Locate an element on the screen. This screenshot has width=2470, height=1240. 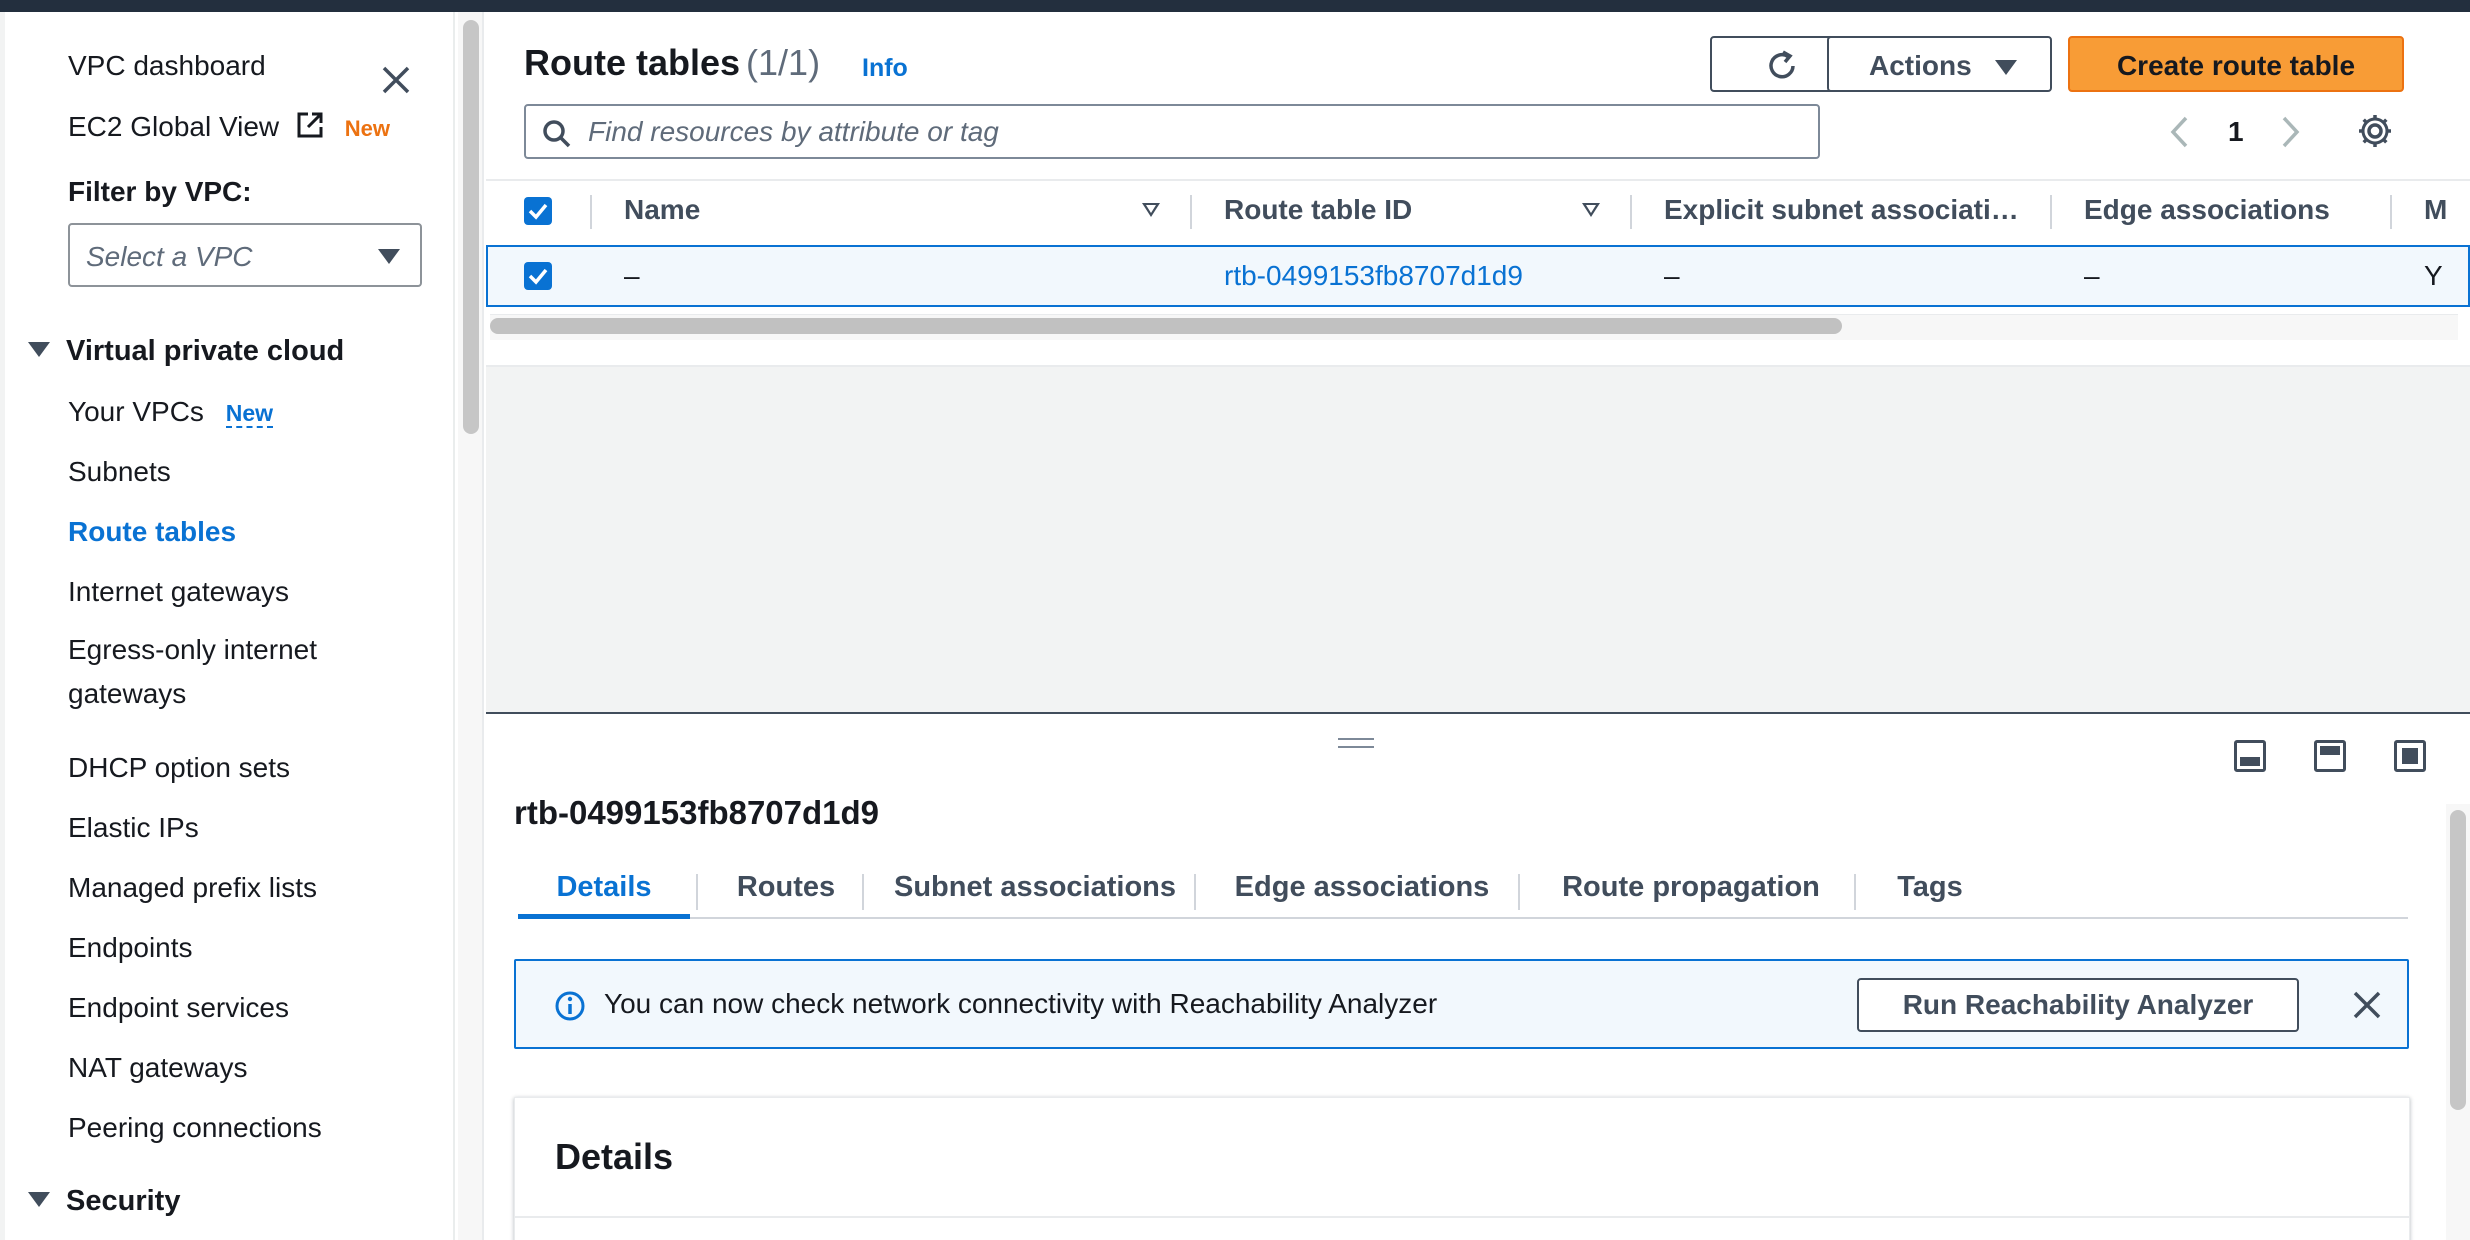
sidebar-item-dhcp-option-sets: DHCP option sets is located at coordinates (179, 768).